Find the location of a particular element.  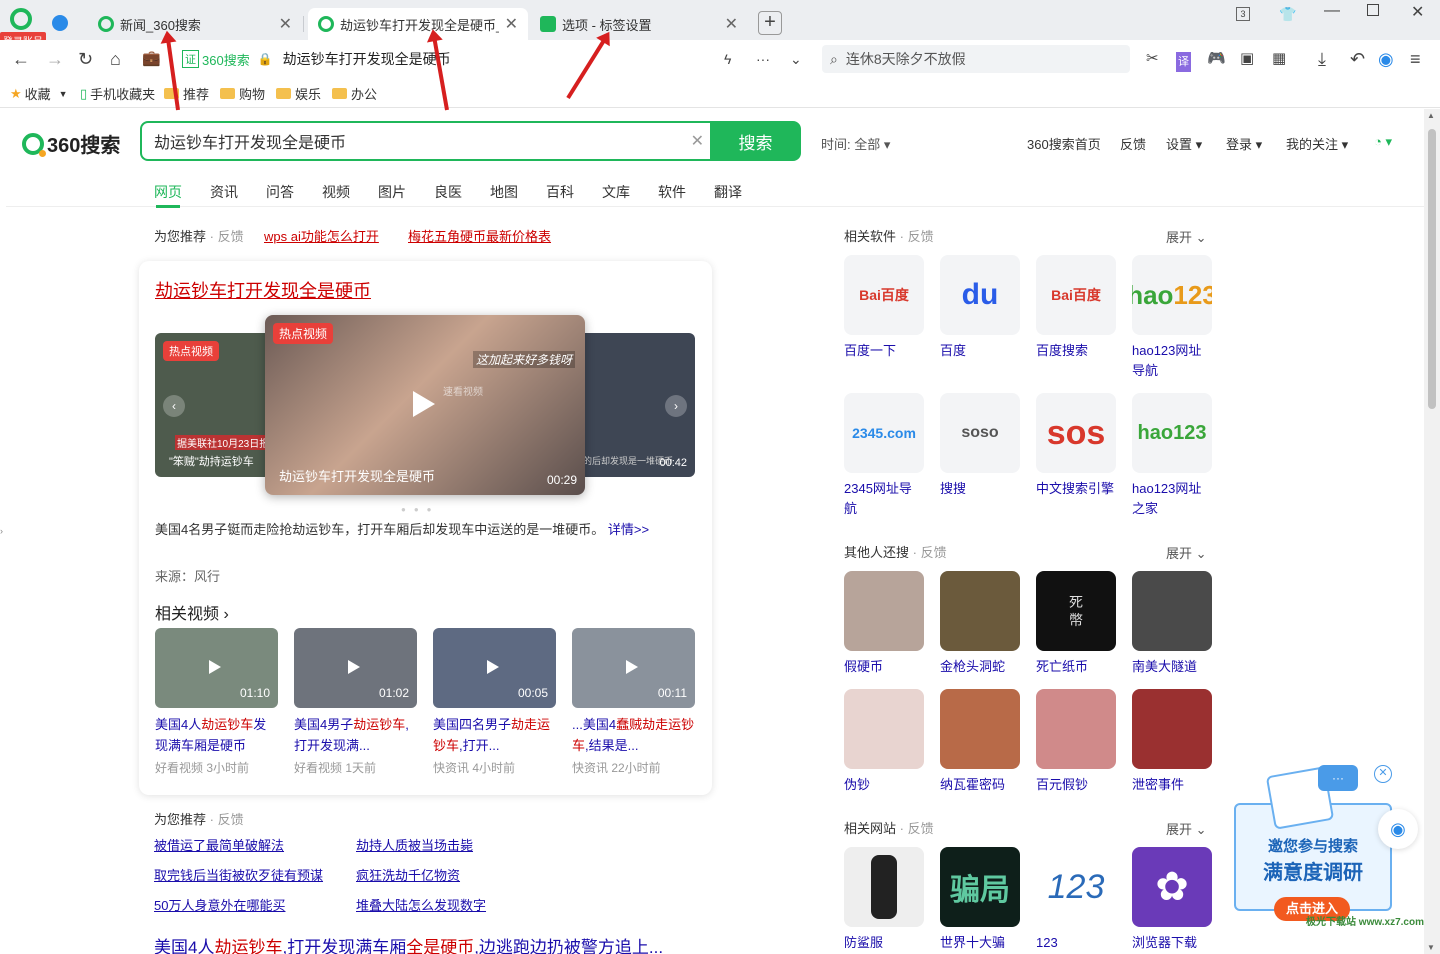

telegram-icon is located at coordinates (60, 23).